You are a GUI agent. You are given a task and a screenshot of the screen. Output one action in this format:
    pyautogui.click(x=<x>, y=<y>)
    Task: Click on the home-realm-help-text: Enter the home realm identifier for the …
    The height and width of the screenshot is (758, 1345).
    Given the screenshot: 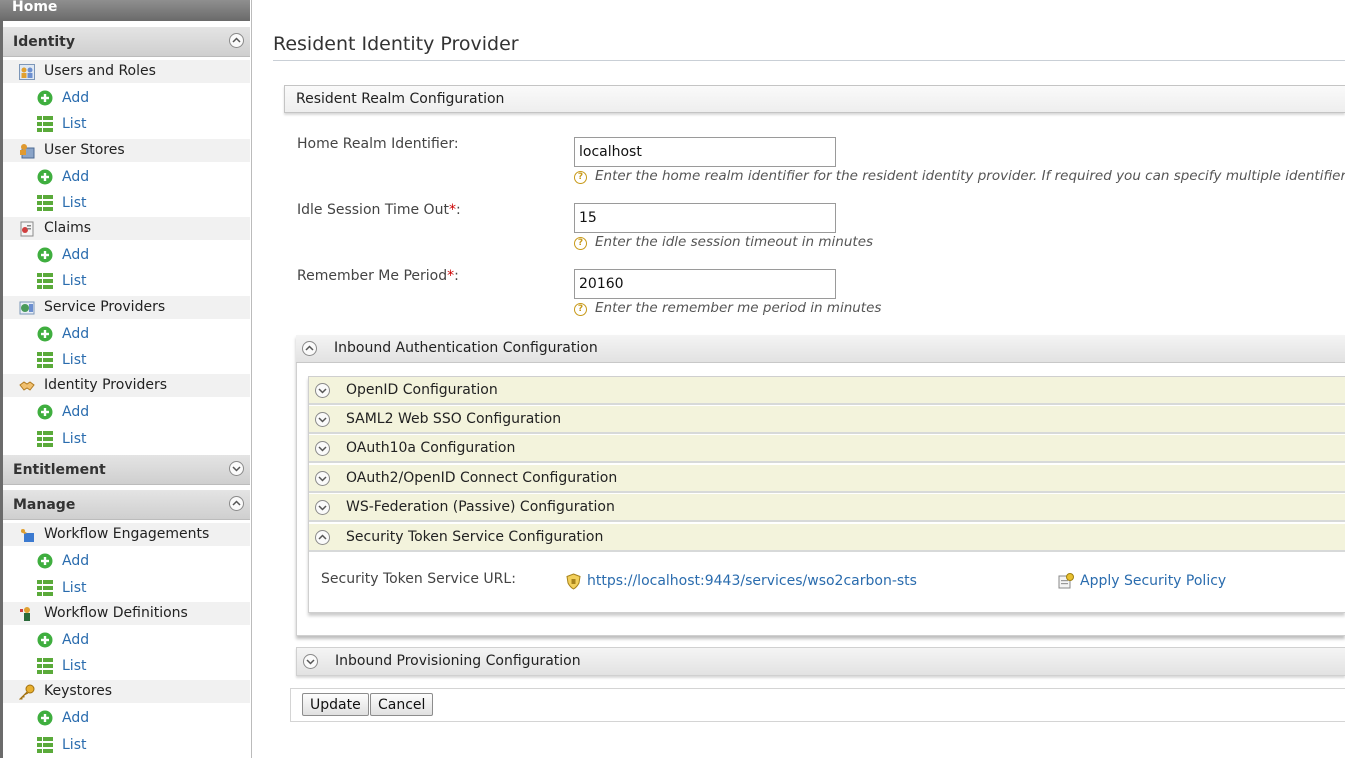 What is the action you would take?
    pyautogui.click(x=970, y=176)
    